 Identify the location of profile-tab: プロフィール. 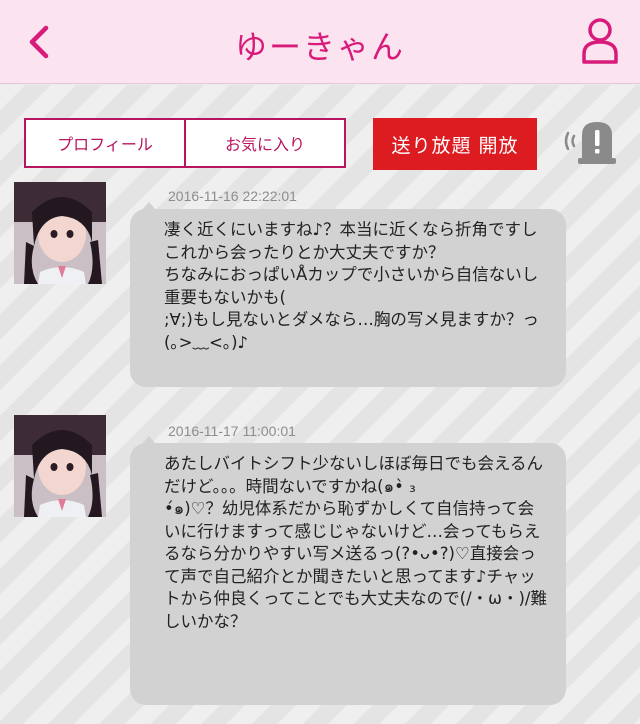
(105, 143).